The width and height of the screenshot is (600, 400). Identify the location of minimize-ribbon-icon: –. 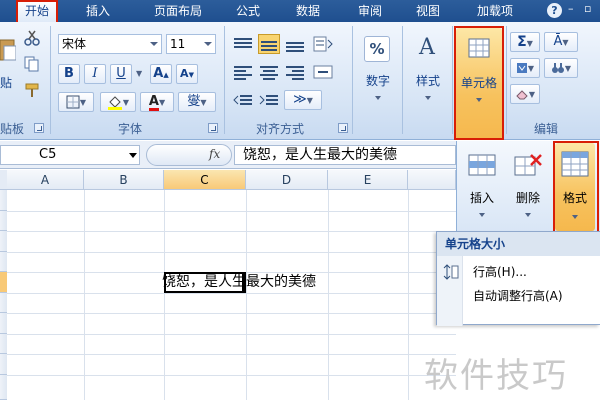
(573, 8).